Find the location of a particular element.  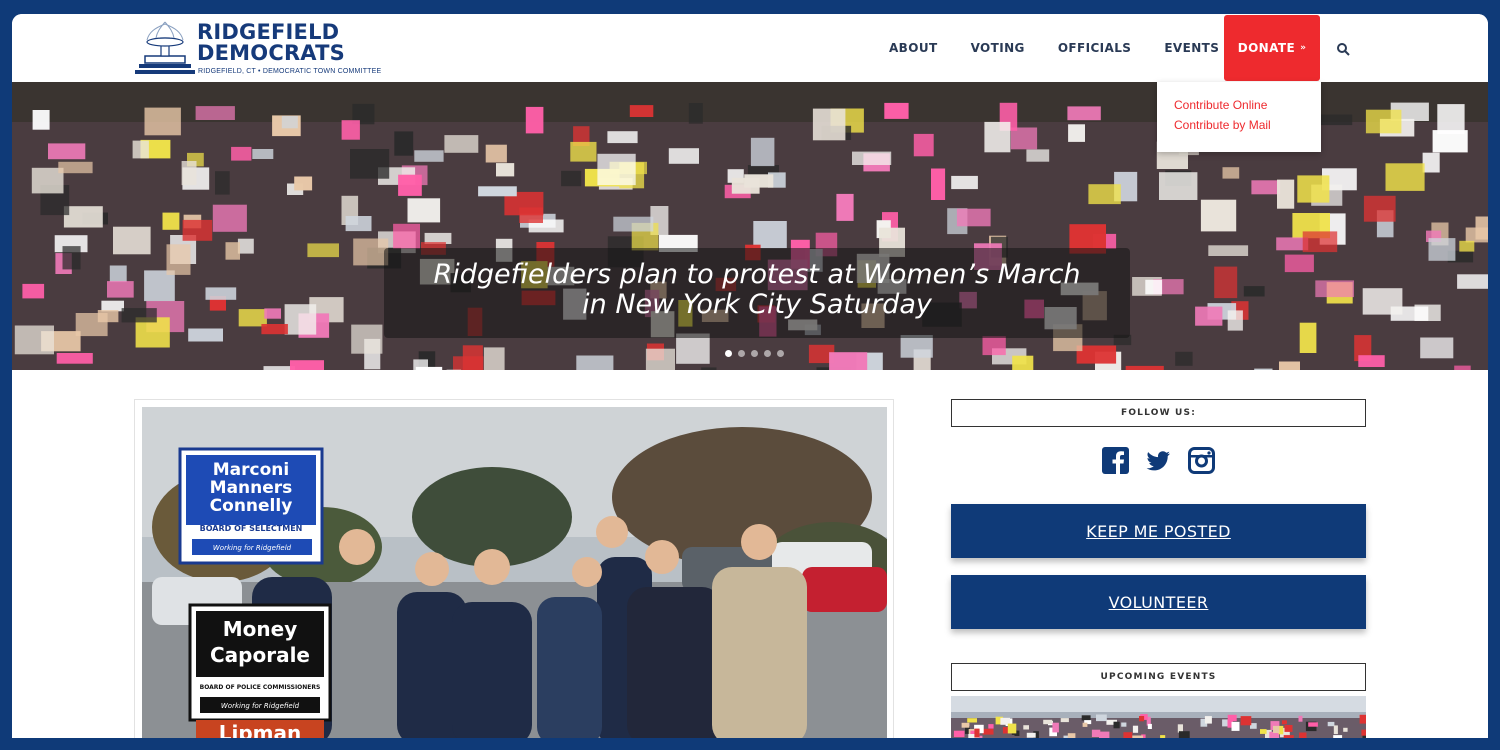

volunteer-button: VOLUNTEER is located at coordinates (1158, 602).